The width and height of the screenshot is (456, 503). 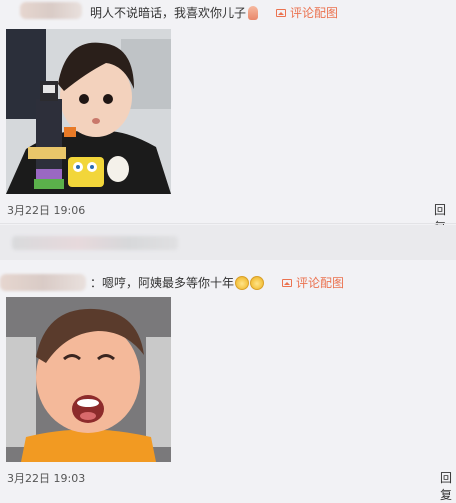 I want to click on child-photo-illustration, so click(x=88, y=111).